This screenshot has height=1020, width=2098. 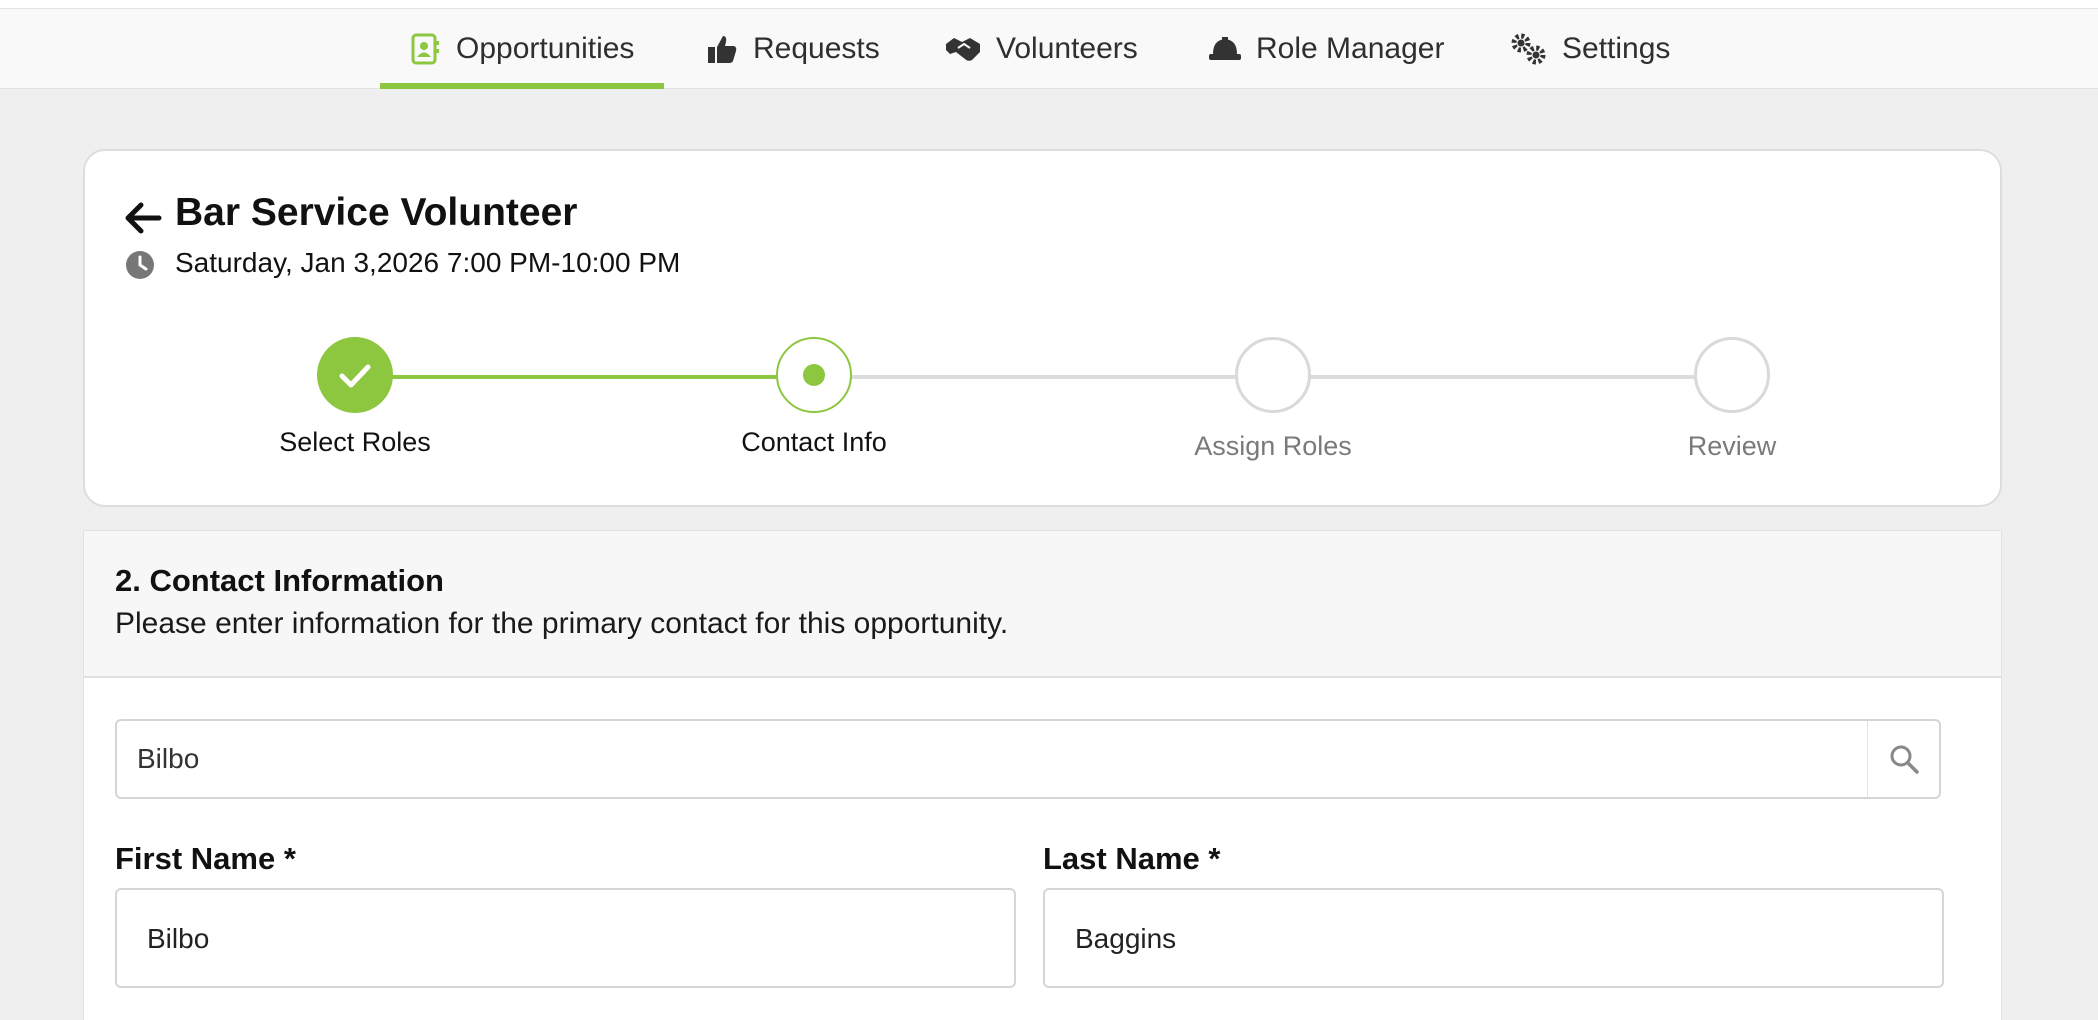 I want to click on step-select-roles, so click(x=355, y=375).